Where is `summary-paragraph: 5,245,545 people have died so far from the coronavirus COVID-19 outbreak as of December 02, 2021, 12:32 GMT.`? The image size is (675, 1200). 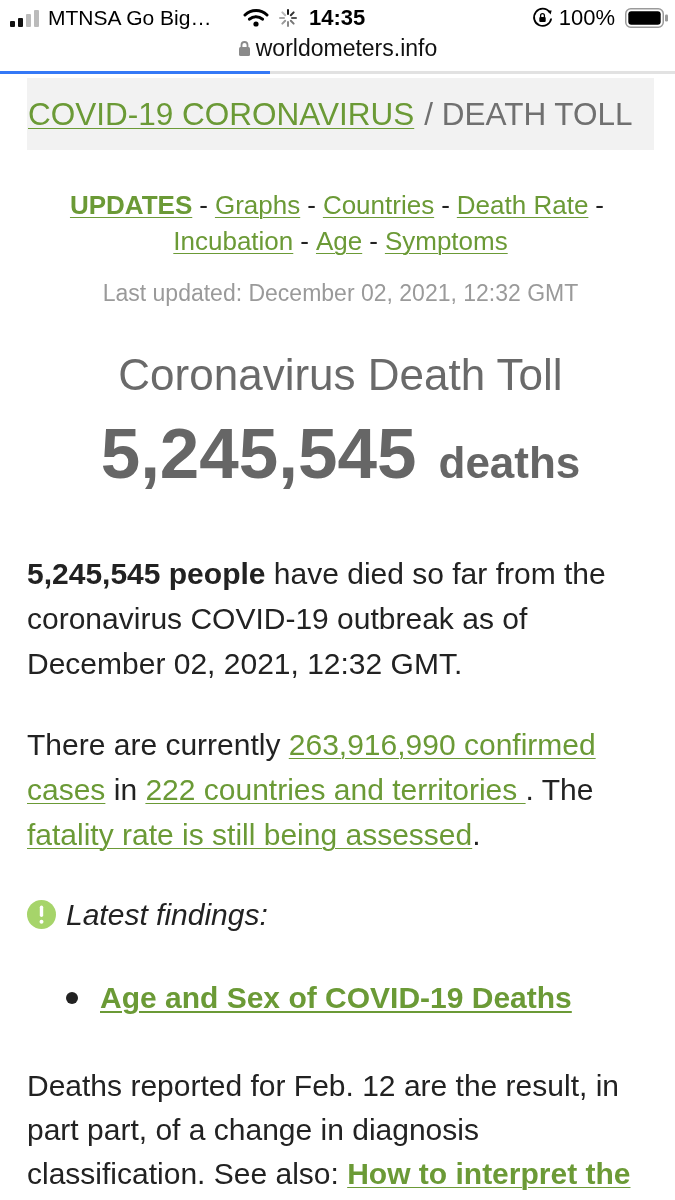
summary-paragraph: 5,245,545 people have died so far from the coronavirus COVID-19 outbreak as of December 02, 2021, 12:32 GMT. is located at coordinates (317, 619).